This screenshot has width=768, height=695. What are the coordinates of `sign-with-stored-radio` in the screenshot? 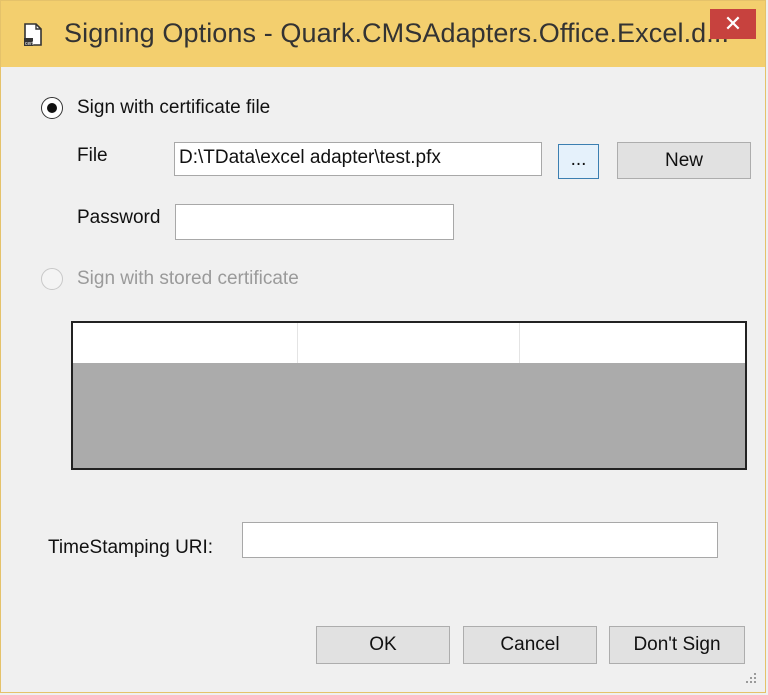 It's located at (52, 279).